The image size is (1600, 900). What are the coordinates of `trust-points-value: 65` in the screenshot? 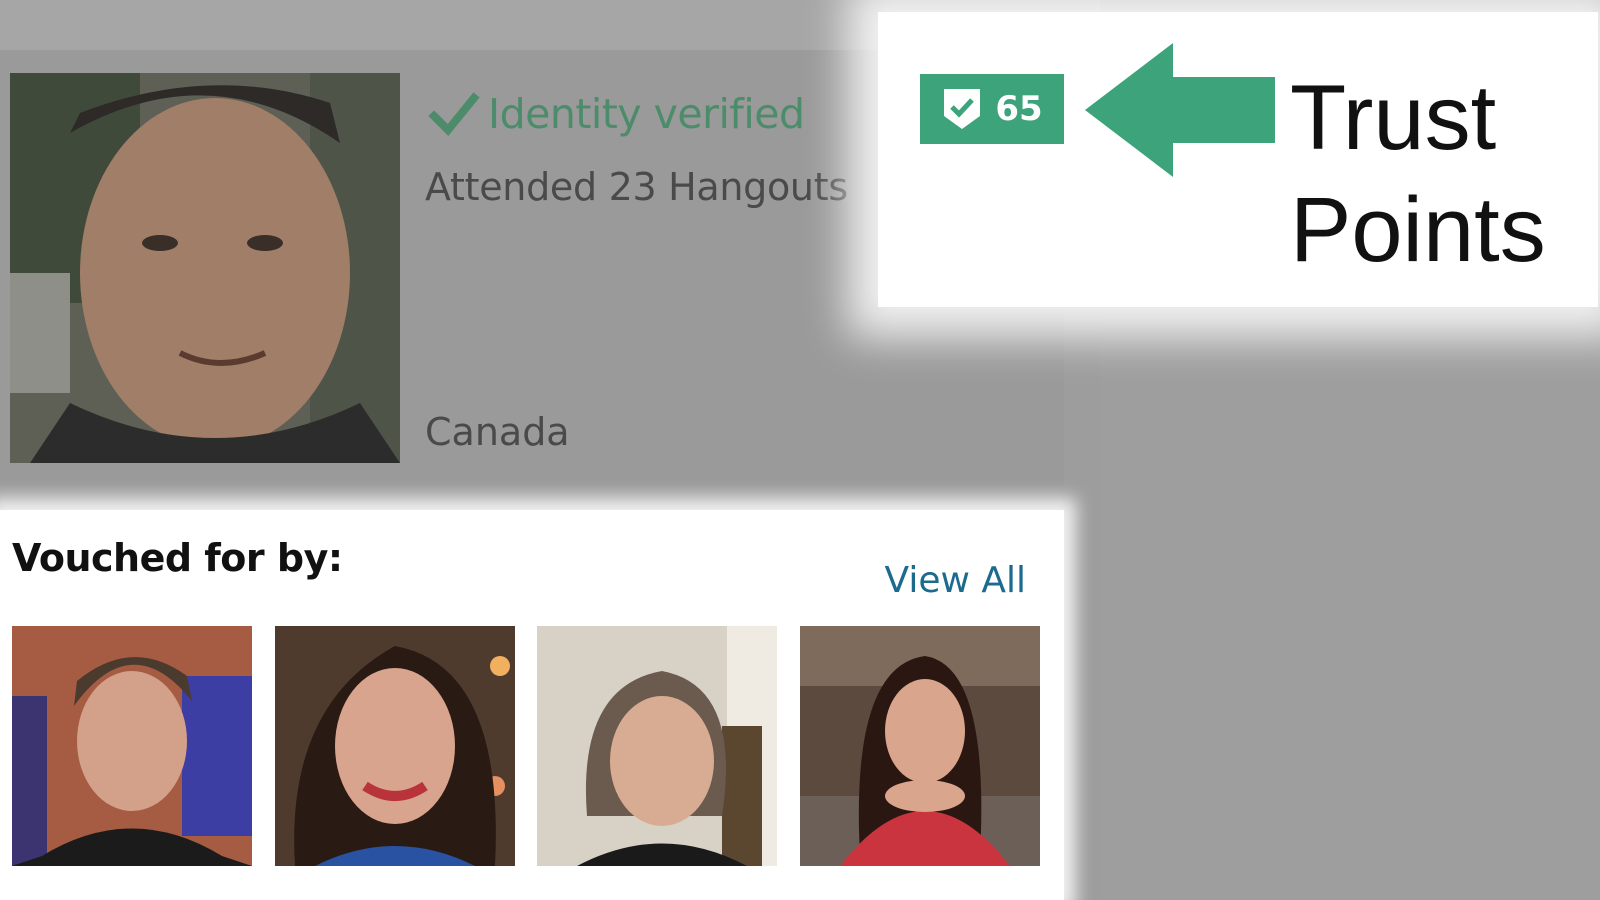 It's located at (1019, 109).